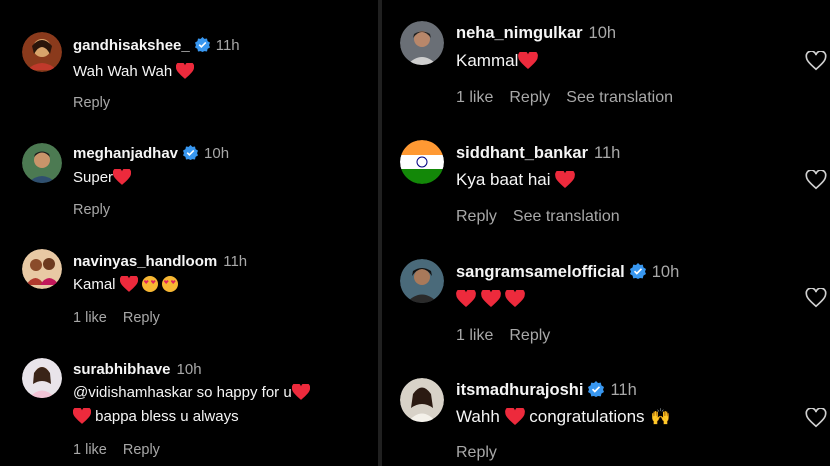  I want to click on comment-text: Kammal, so click(497, 62).